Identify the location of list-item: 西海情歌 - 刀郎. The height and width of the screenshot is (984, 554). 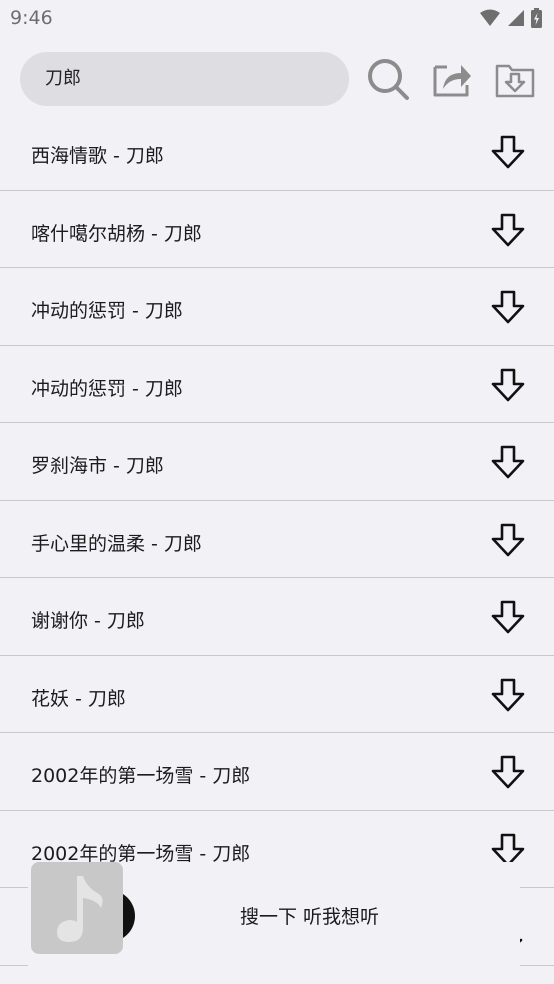
(277, 152).